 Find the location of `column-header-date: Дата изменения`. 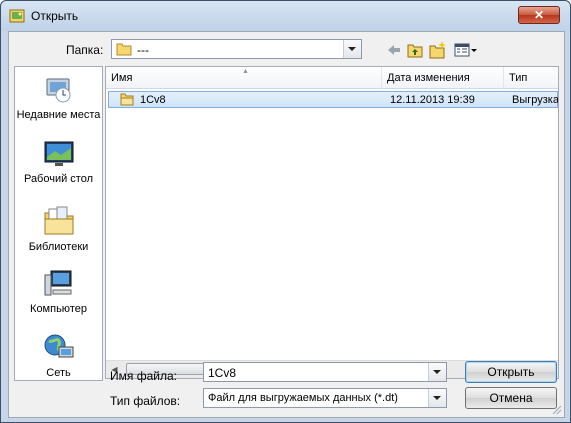

column-header-date: Дата изменения is located at coordinates (443, 78).